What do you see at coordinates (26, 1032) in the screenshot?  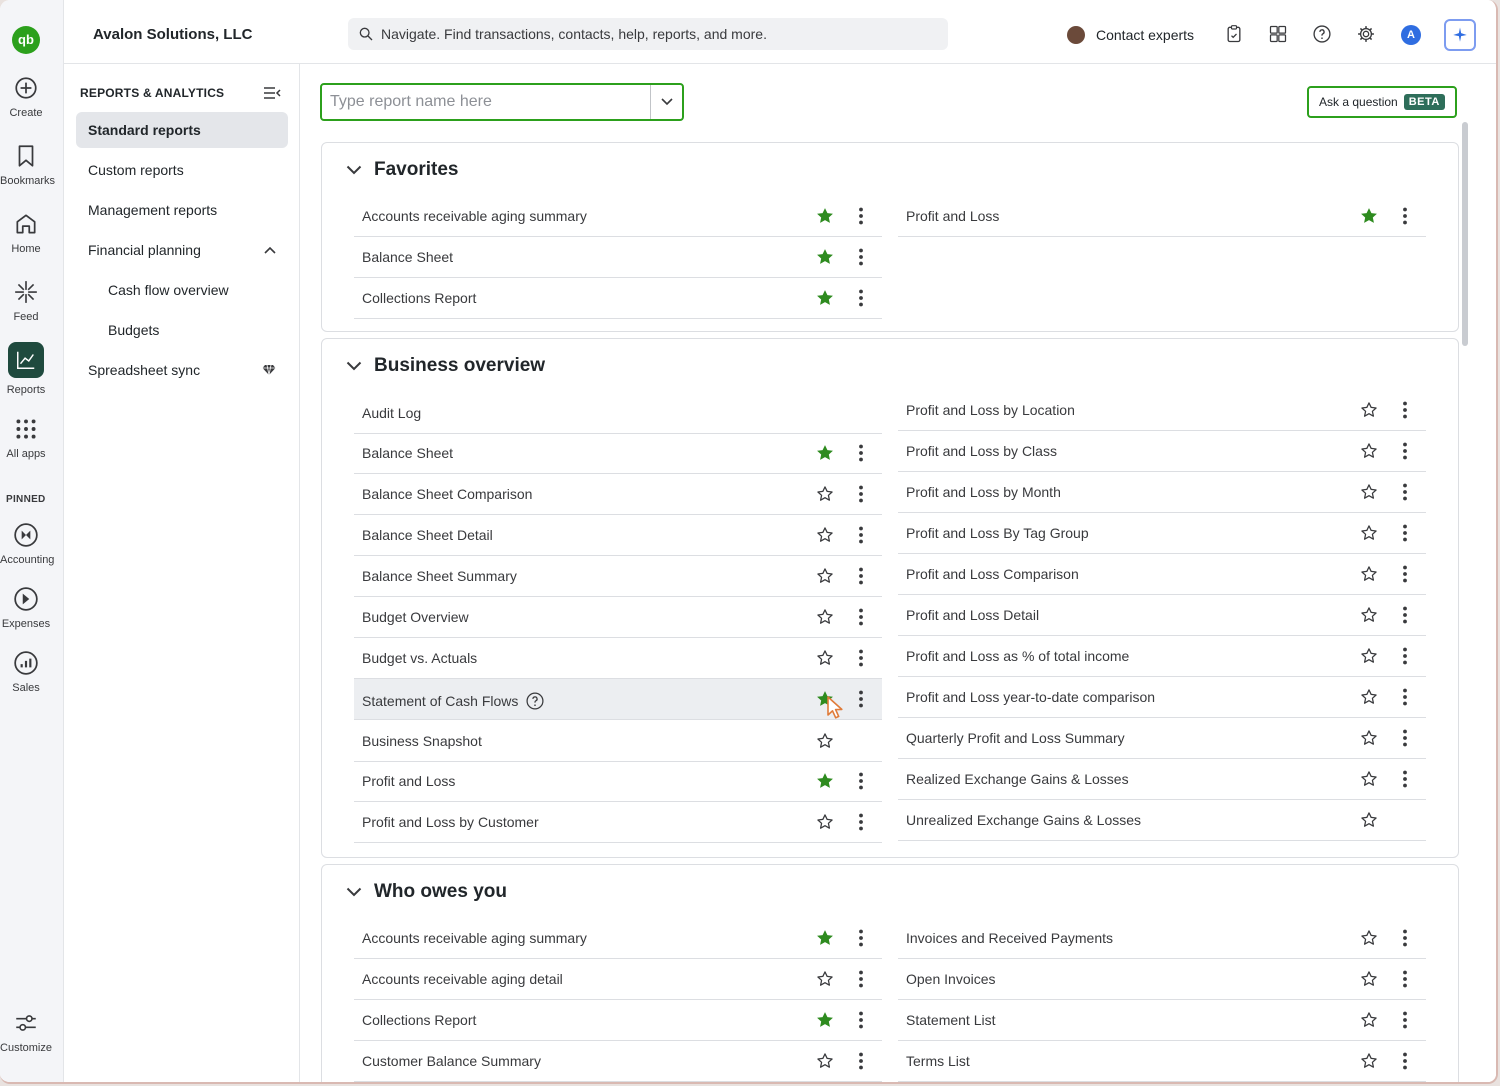 I see `rail-customize: Customize` at bounding box center [26, 1032].